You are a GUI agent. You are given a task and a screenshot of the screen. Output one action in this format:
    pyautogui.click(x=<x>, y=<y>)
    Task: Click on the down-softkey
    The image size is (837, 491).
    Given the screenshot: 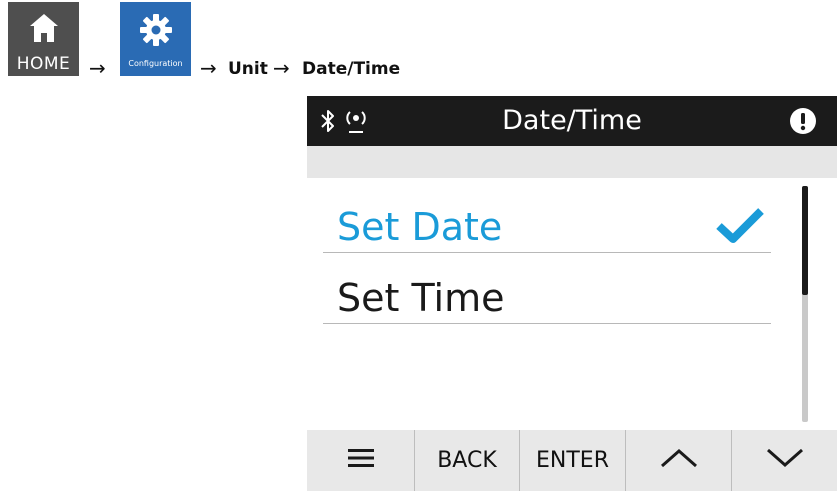 What is the action you would take?
    pyautogui.click(x=784, y=460)
    